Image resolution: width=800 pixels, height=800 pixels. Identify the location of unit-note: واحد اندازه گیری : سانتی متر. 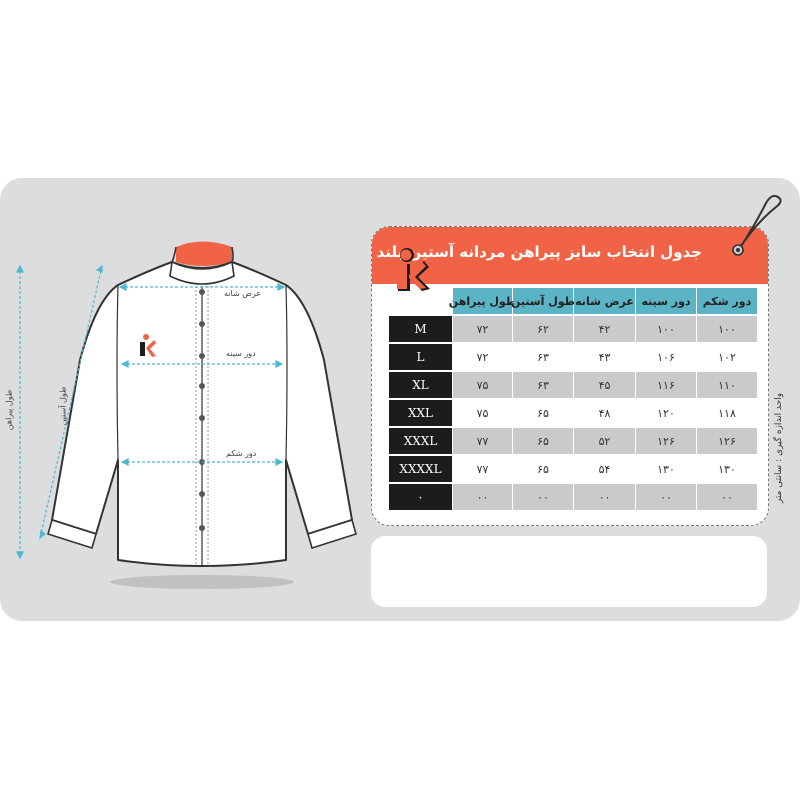
(779, 448).